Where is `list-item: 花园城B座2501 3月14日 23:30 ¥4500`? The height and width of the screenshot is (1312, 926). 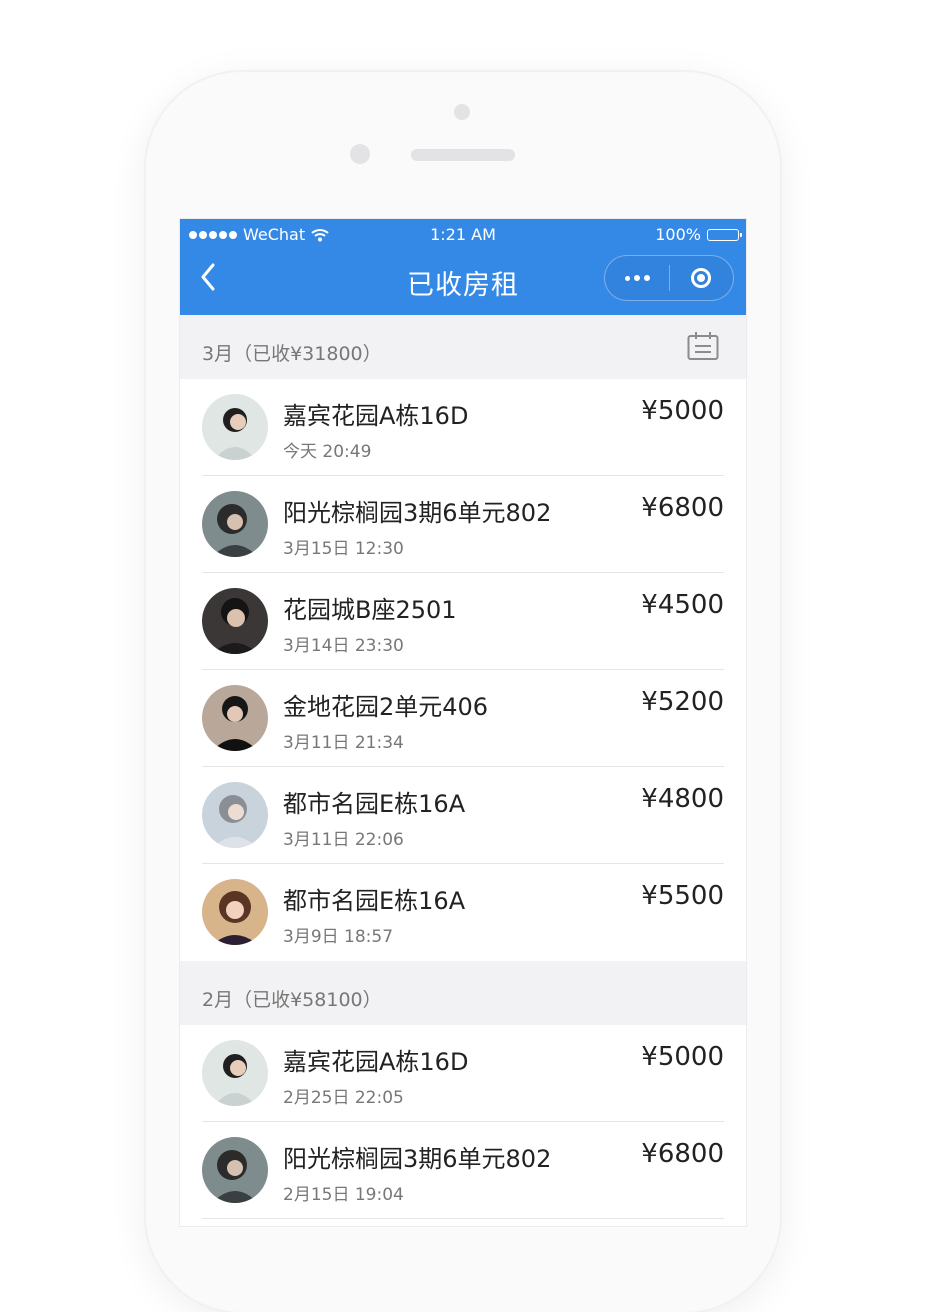 list-item: 花园城B座2501 3月14日 23:30 ¥4500 is located at coordinates (463, 621).